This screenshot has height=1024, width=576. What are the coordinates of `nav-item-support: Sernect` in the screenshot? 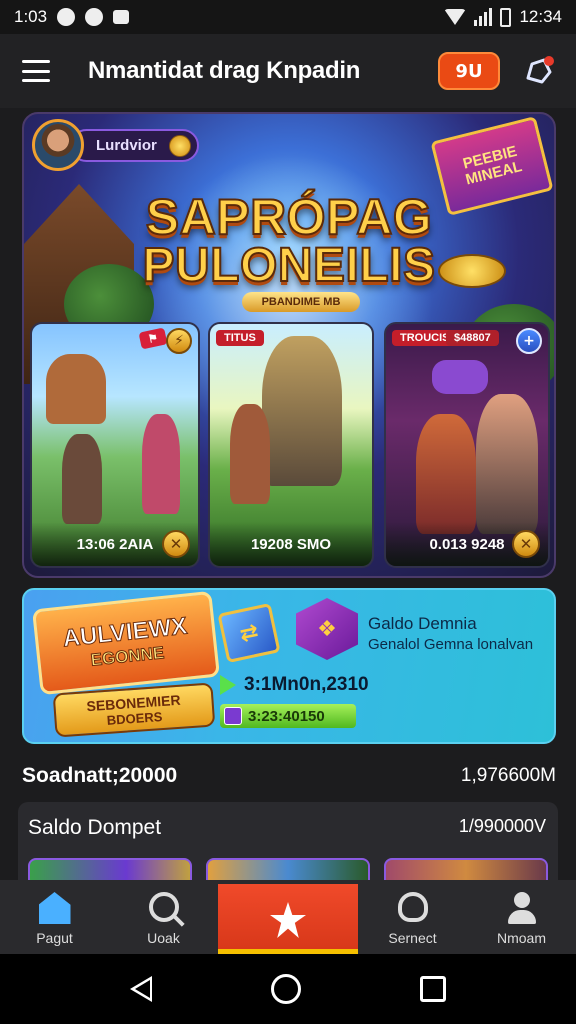 It's located at (412, 917).